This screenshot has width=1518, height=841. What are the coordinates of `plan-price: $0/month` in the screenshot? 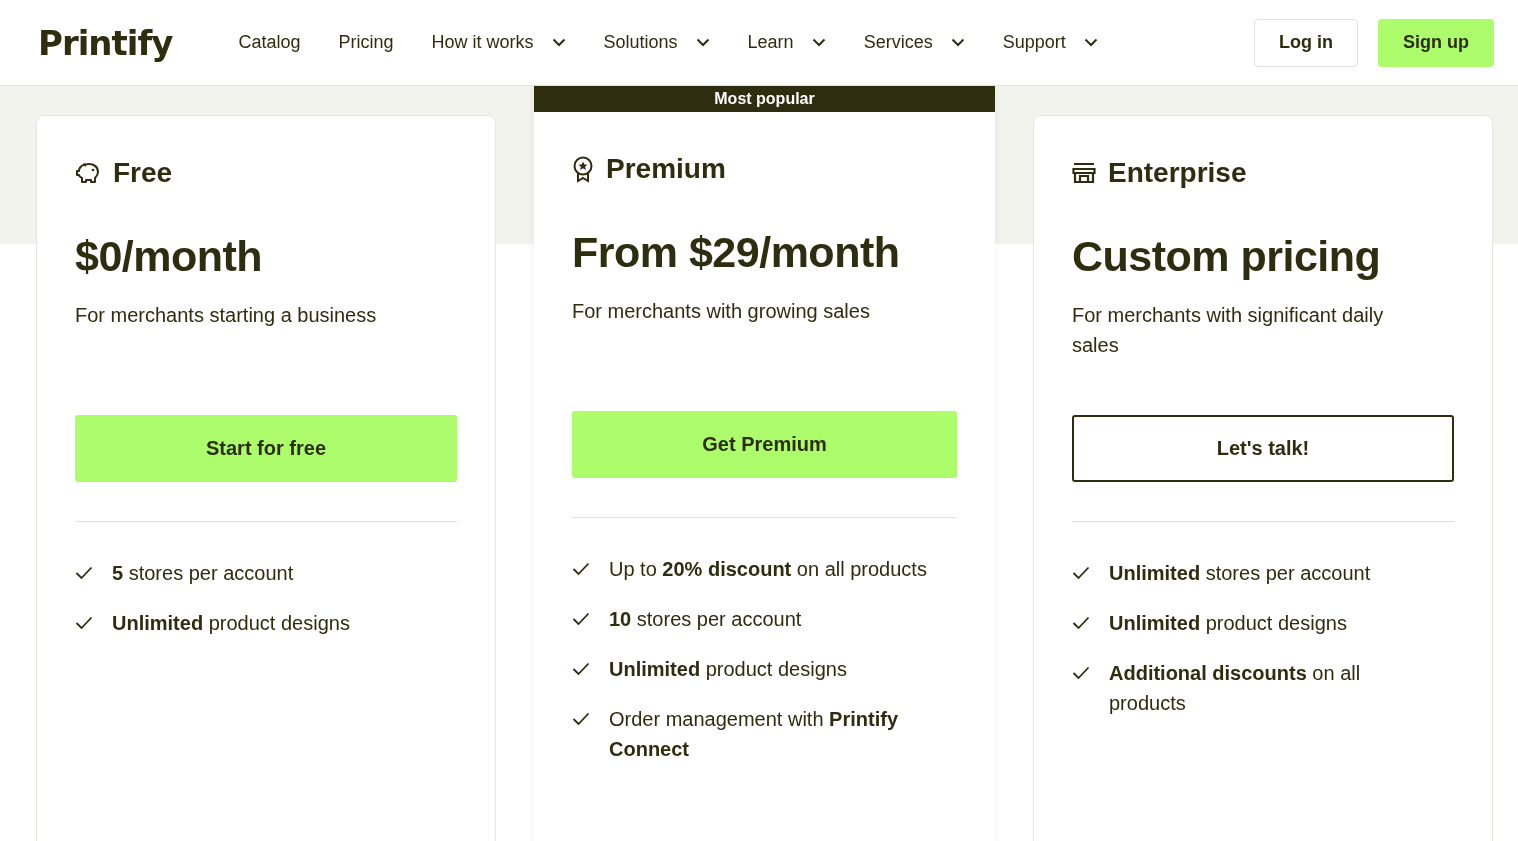 It's located at (169, 256).